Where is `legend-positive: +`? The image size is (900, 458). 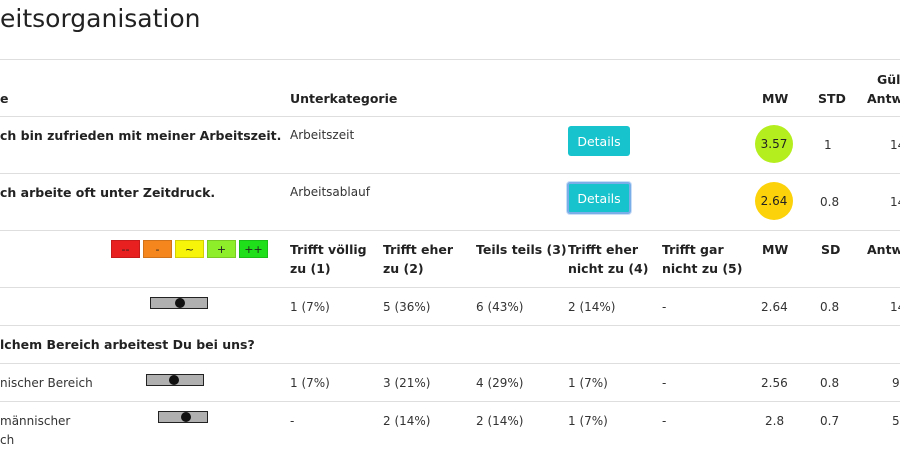 legend-positive: + is located at coordinates (221, 249).